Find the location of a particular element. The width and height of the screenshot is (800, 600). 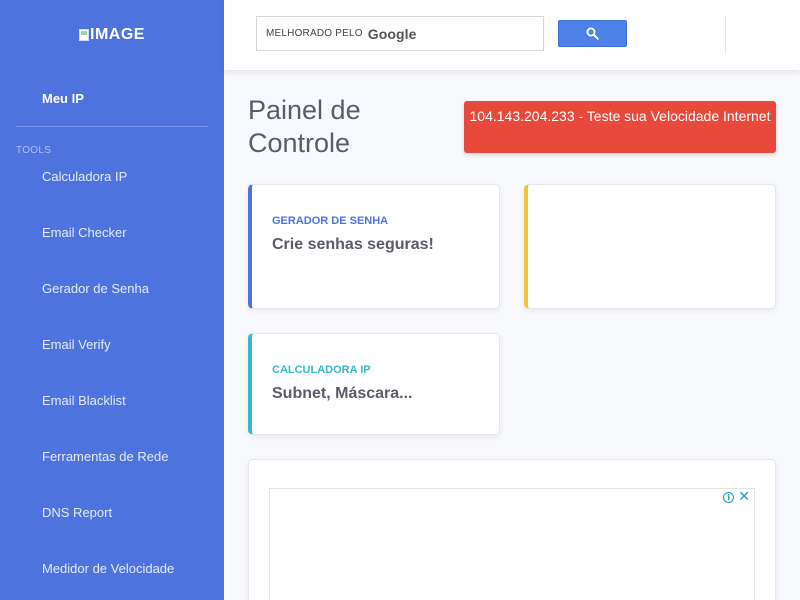

search-input: MELHORADO PELO Google is located at coordinates (400, 33).